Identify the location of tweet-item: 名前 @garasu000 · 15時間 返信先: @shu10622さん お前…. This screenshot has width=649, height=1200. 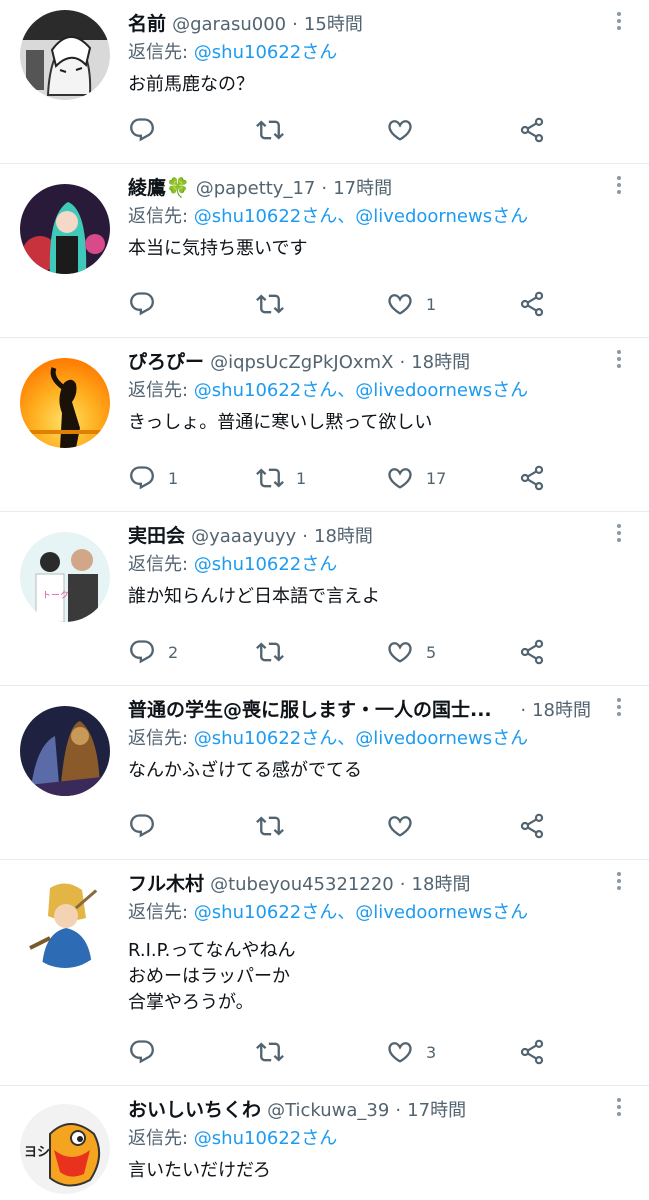
(324, 82).